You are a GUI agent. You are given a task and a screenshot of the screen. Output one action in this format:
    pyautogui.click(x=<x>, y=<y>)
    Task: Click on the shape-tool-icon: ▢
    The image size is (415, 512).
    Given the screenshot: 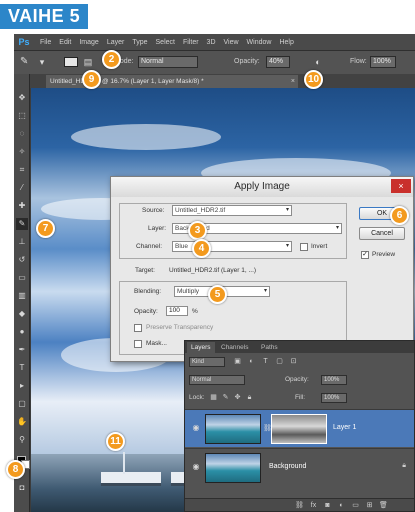 What is the action you would take?
    pyautogui.click(x=22, y=404)
    